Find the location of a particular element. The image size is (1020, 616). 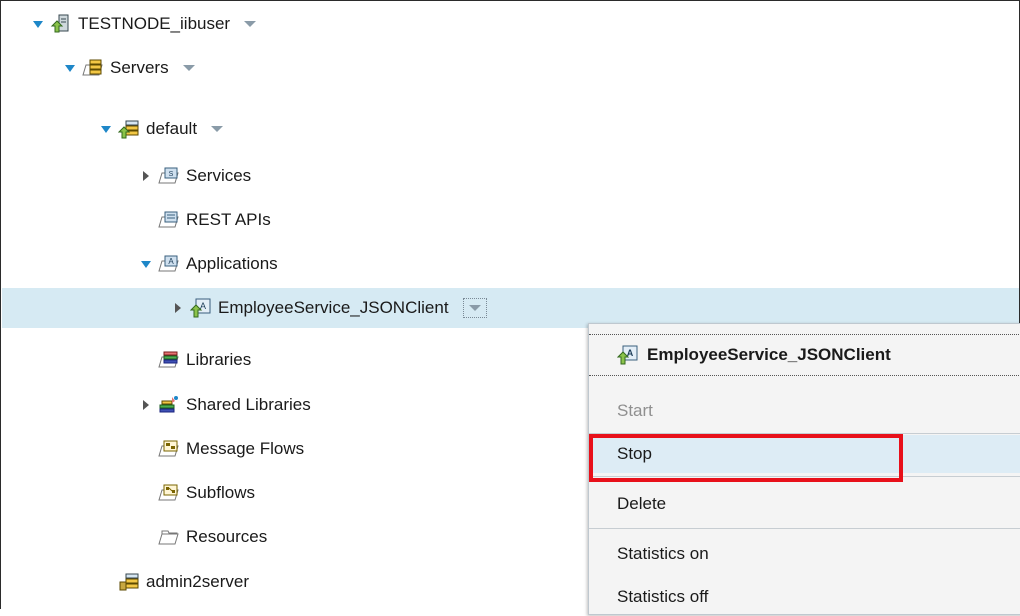

tree-item-label: Libraries is located at coordinates (219, 359).